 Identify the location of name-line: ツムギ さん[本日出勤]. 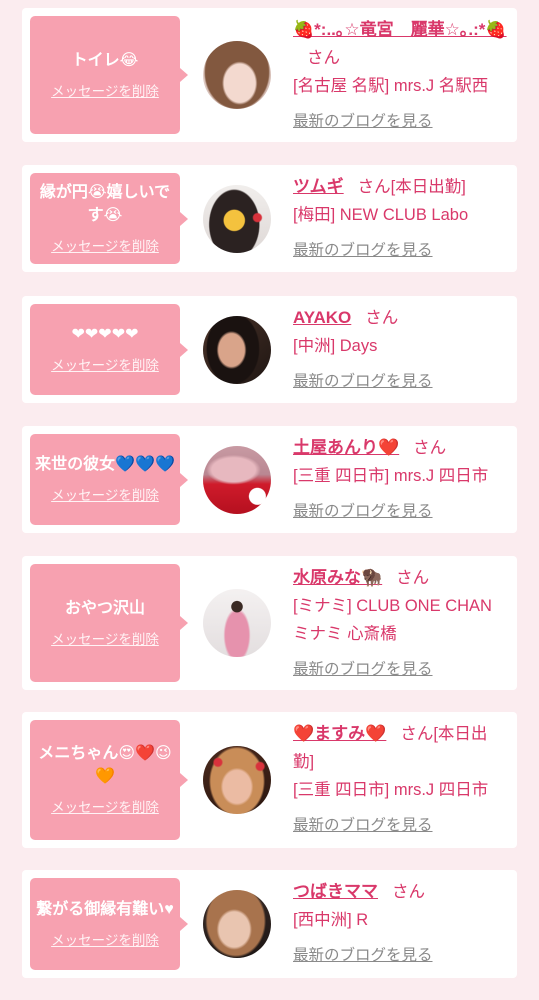
(400, 187).